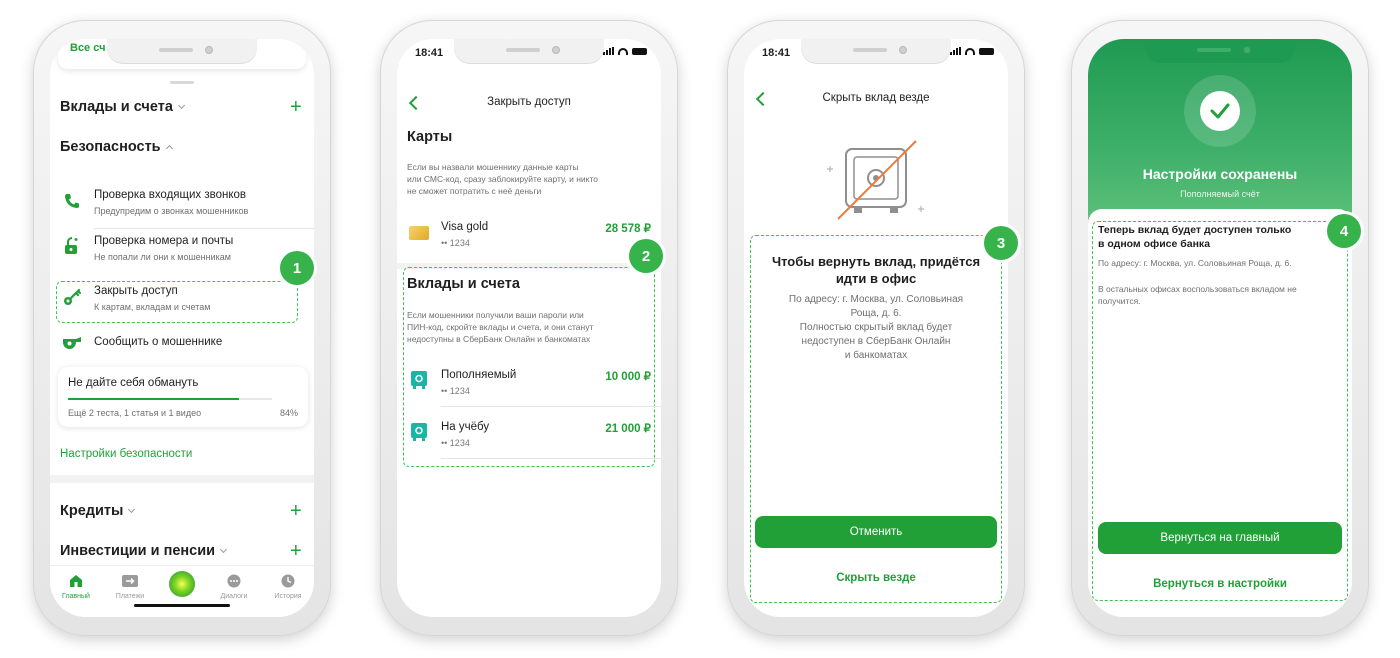 Image resolution: width=1400 pixels, height=658 pixels. What do you see at coordinates (171, 211) in the screenshot?
I see `menu-item-subtitle: Предупредим о звонках мошенников` at bounding box center [171, 211].